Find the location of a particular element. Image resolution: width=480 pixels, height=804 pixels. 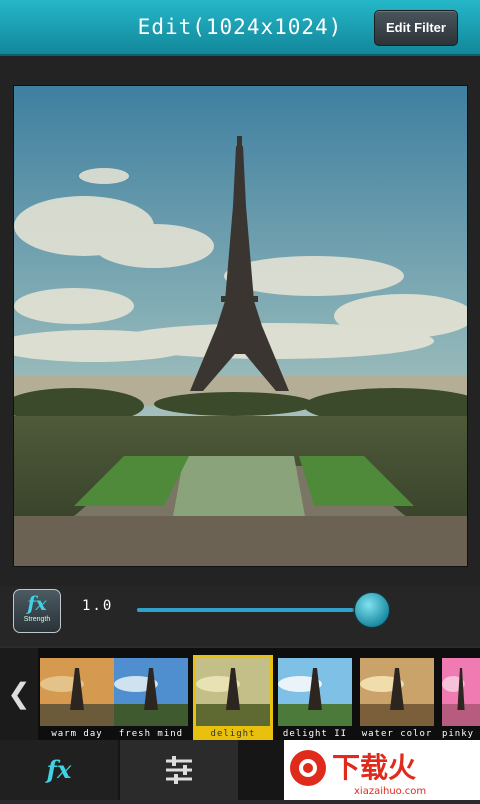

app-header: Edit(1024x1024) Edit Filter is located at coordinates (240, 28).